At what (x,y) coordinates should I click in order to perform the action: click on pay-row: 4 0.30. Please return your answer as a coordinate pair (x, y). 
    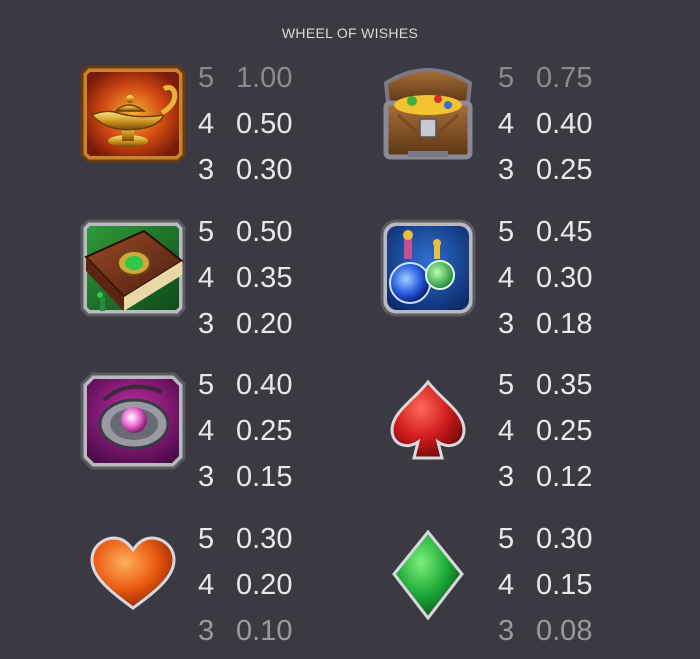
    Looking at the image, I should click on (545, 278).